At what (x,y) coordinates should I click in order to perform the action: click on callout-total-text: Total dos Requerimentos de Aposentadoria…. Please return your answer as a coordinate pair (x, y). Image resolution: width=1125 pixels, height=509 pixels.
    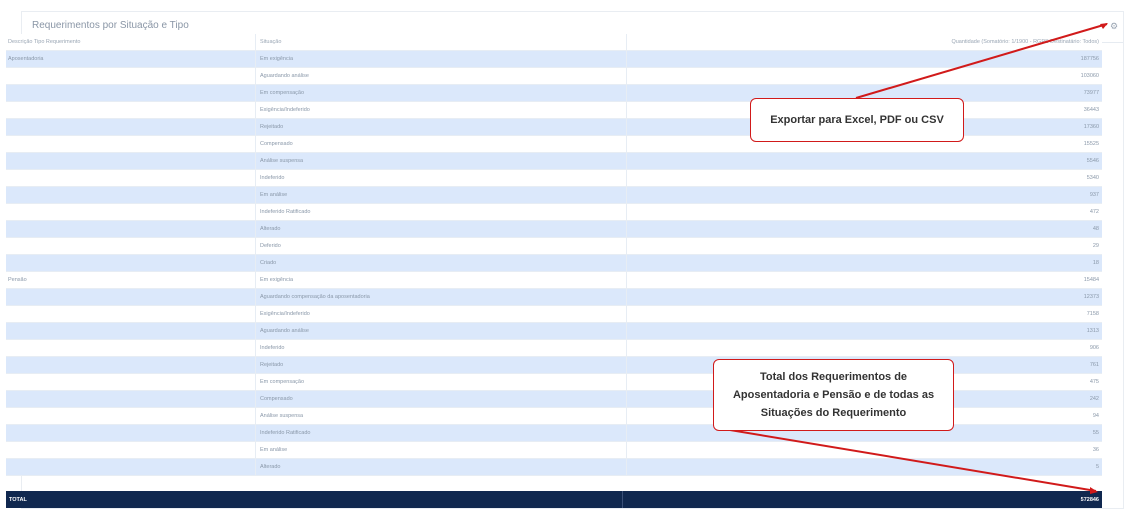
    Looking at the image, I should click on (833, 395).